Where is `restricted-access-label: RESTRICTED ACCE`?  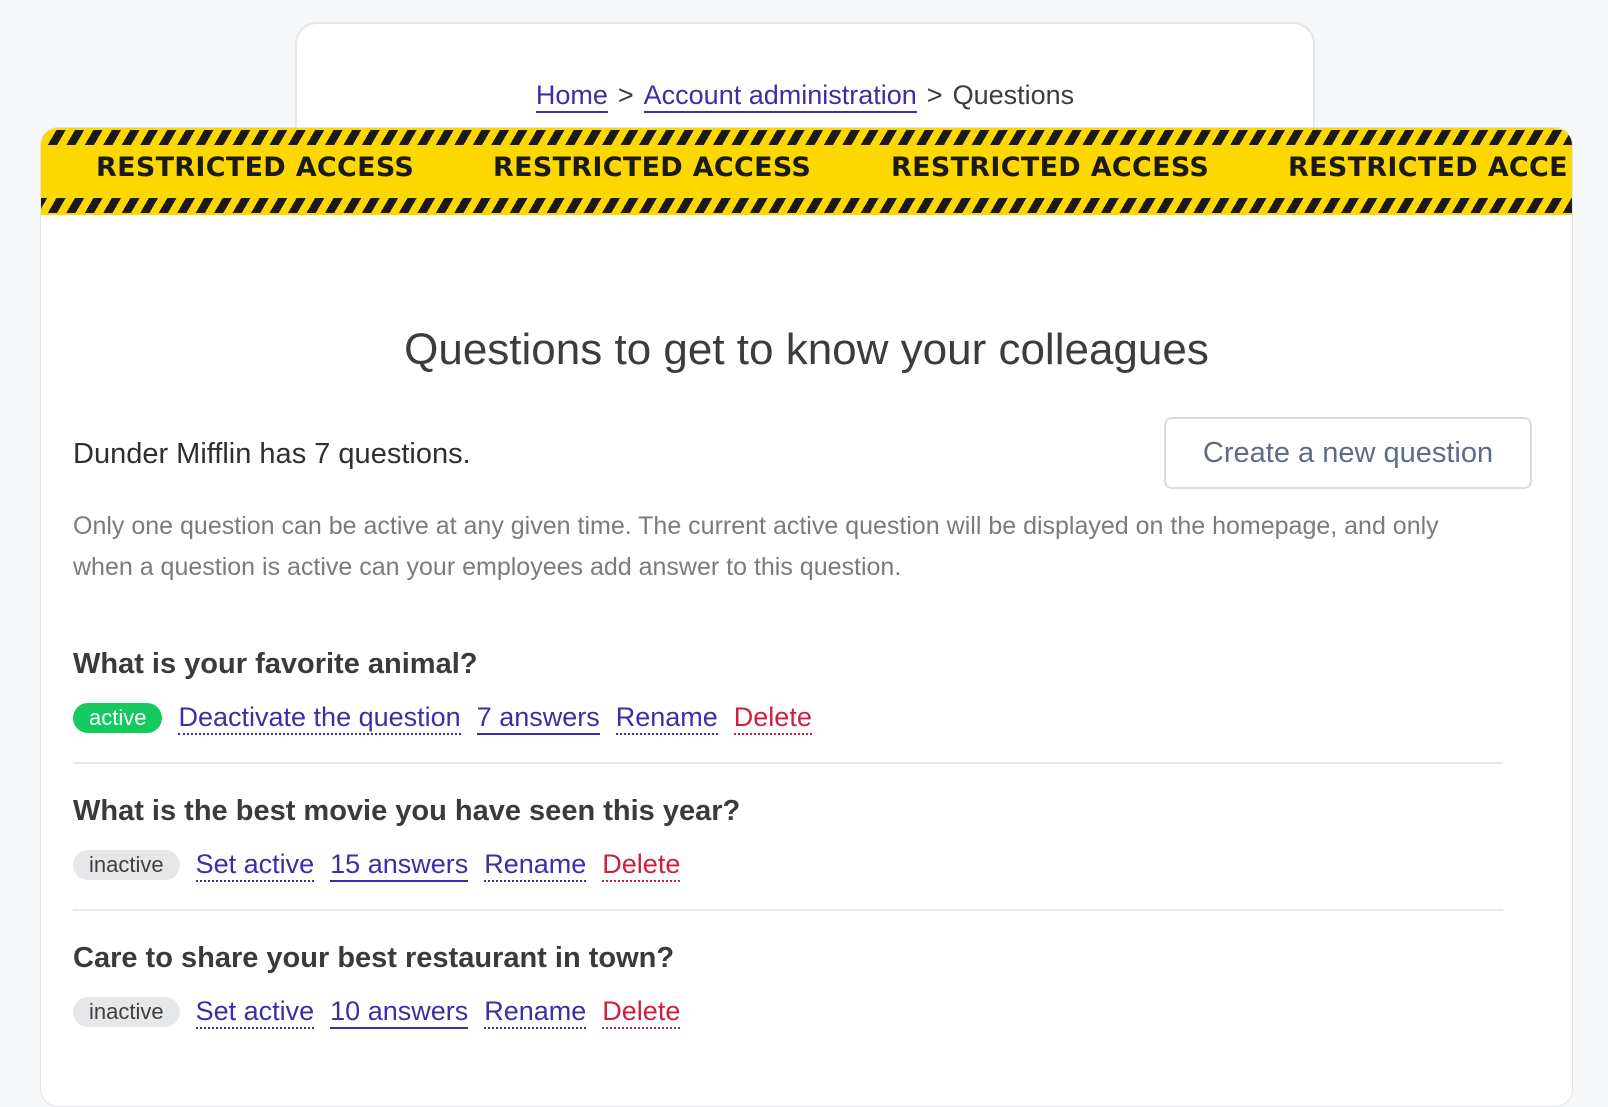
restricted-access-label: RESTRICTED ACCE is located at coordinates (1428, 167).